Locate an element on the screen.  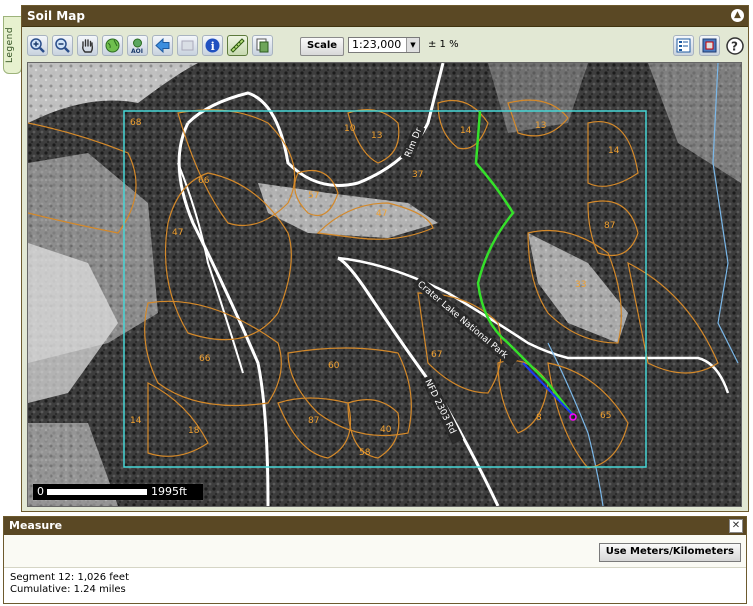
overview-map-button is located at coordinates (709, 45).